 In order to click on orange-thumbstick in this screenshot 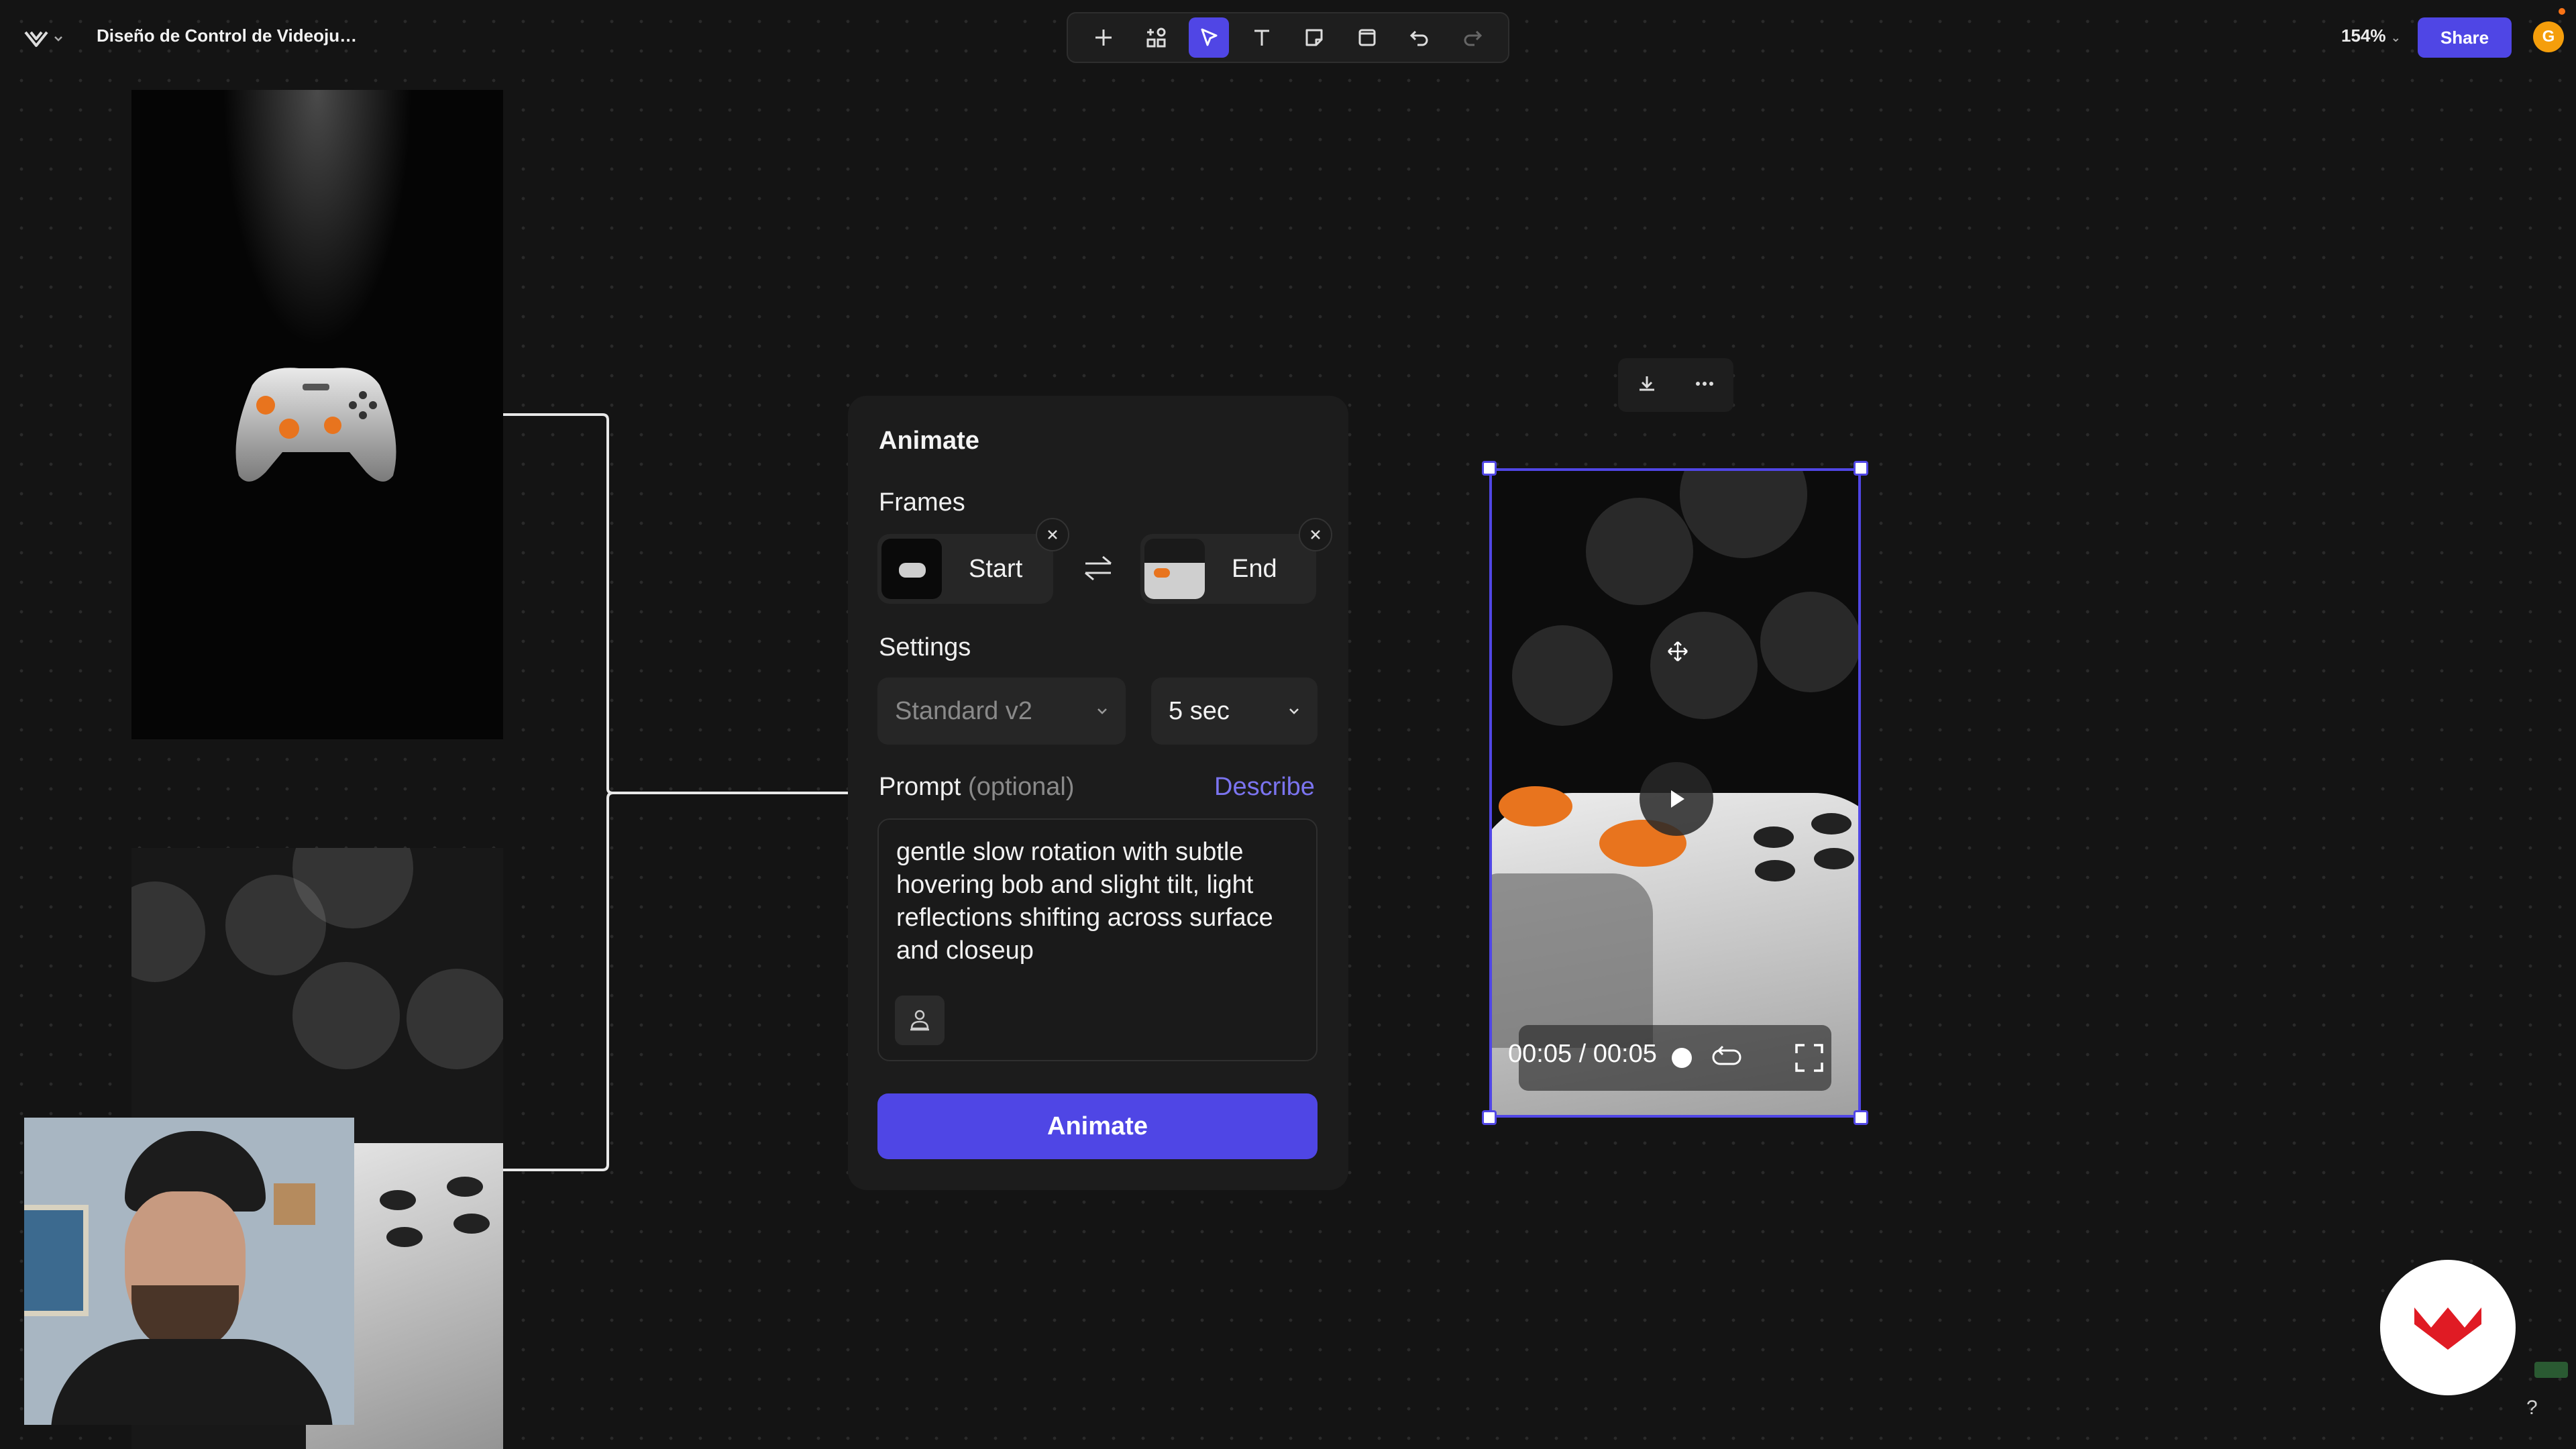, I will do `click(1535, 806)`.